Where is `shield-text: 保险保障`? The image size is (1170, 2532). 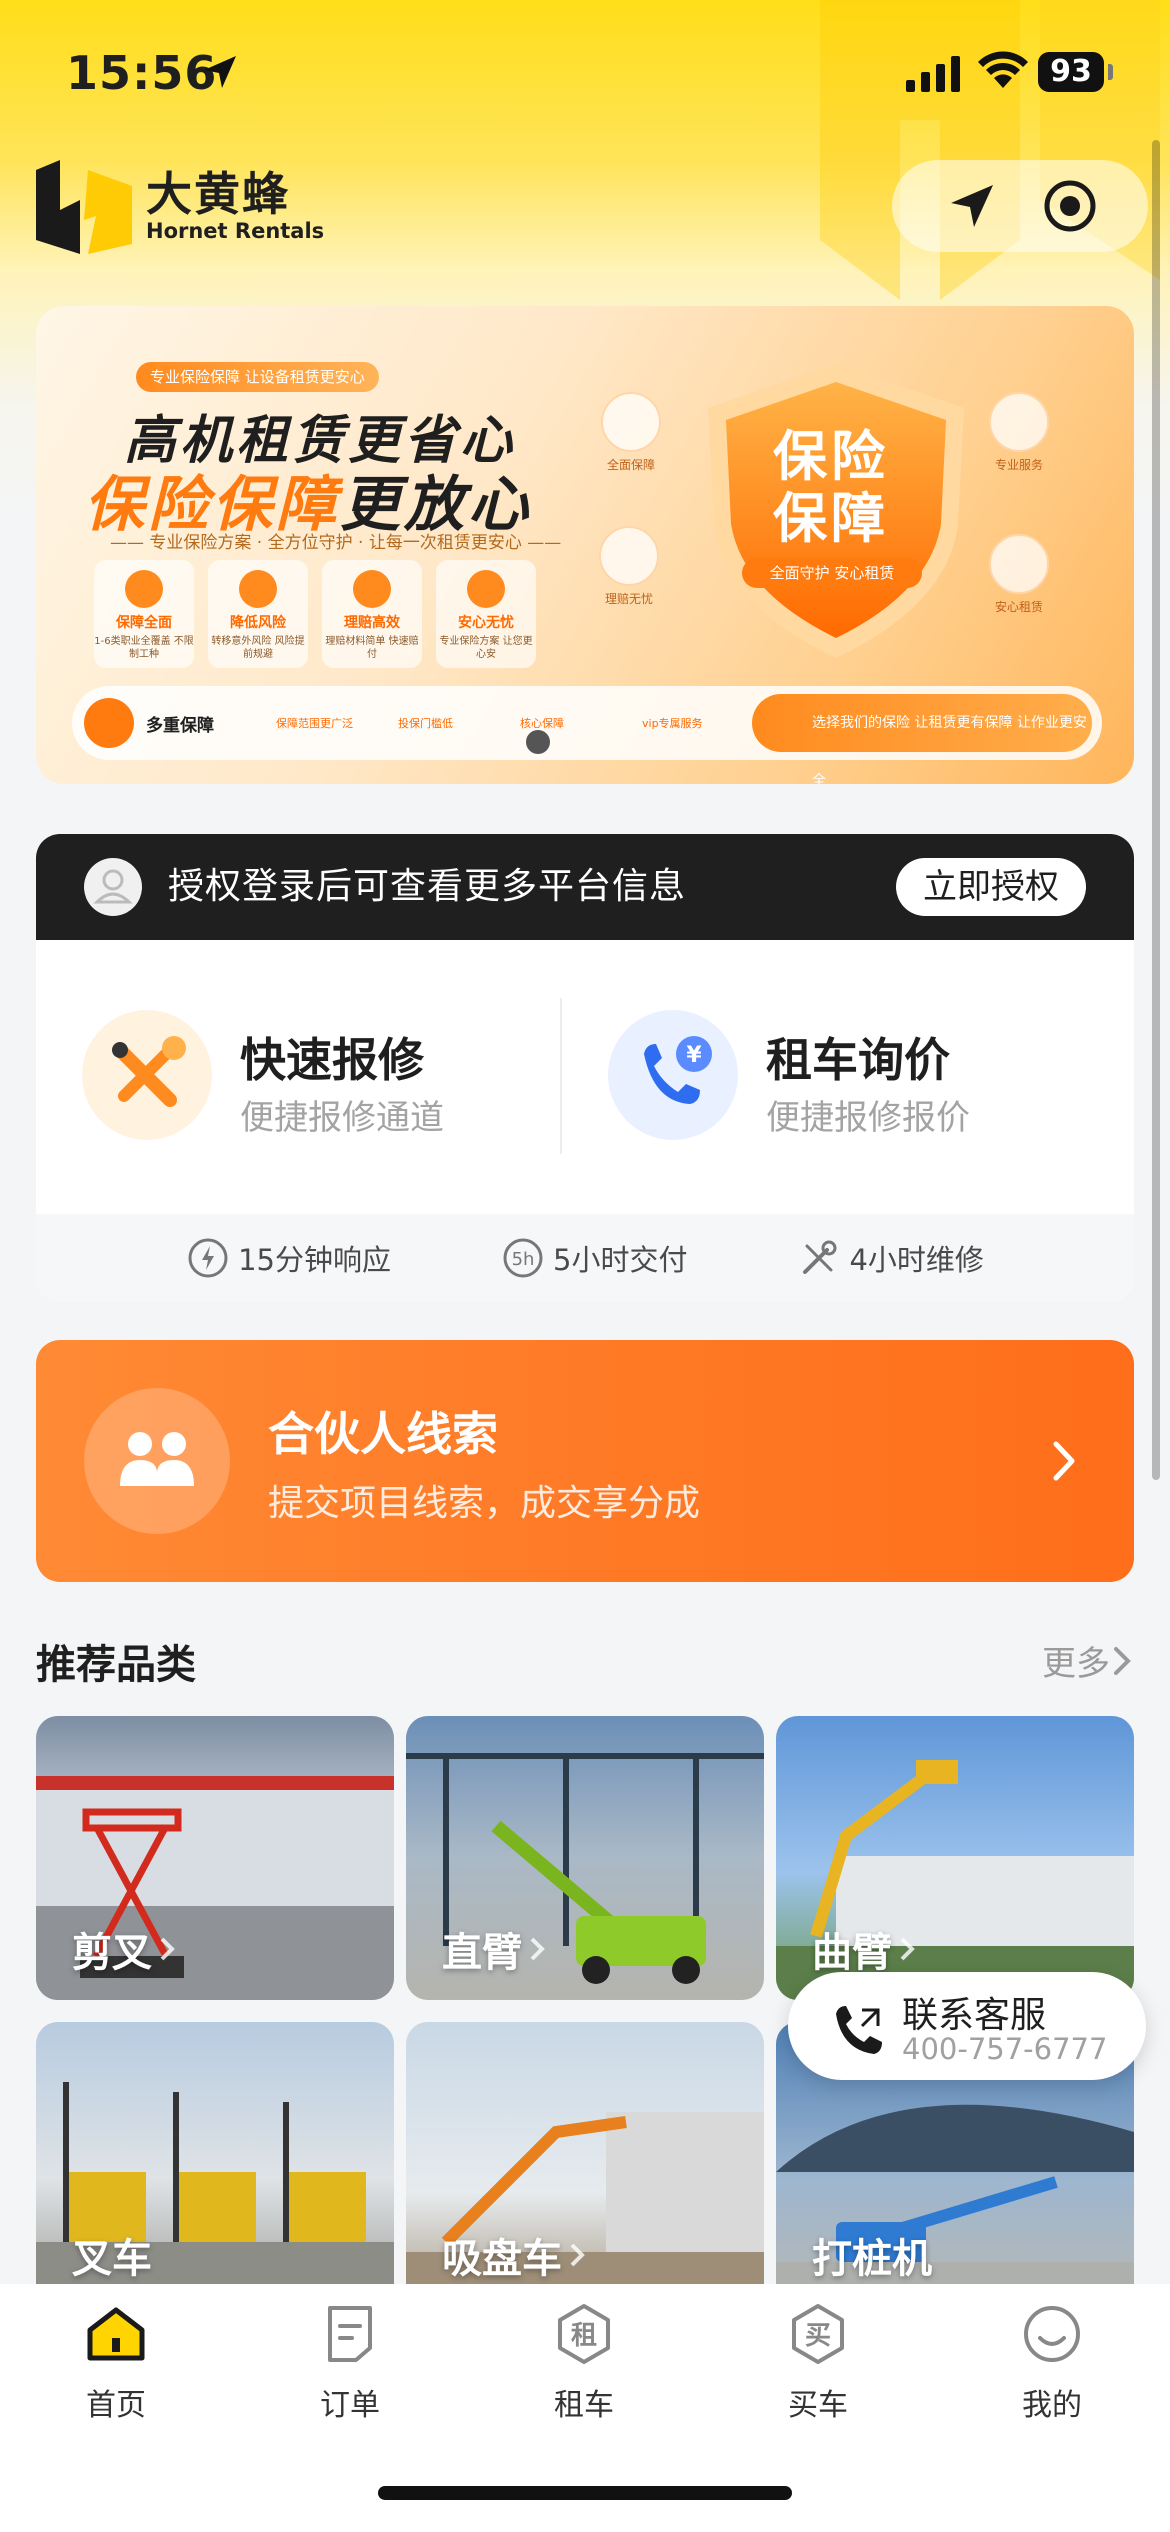
shield-text: 保险保障 is located at coordinates (831, 487).